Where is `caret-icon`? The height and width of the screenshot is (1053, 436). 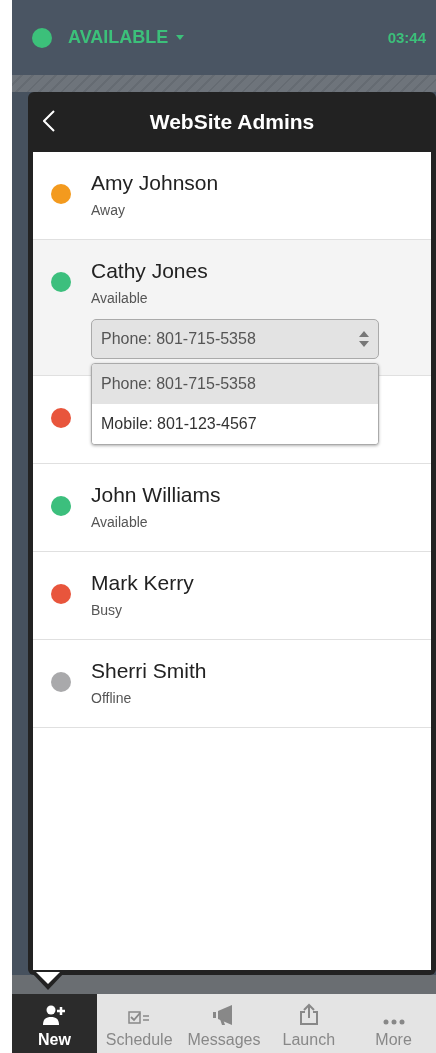 caret-icon is located at coordinates (180, 37).